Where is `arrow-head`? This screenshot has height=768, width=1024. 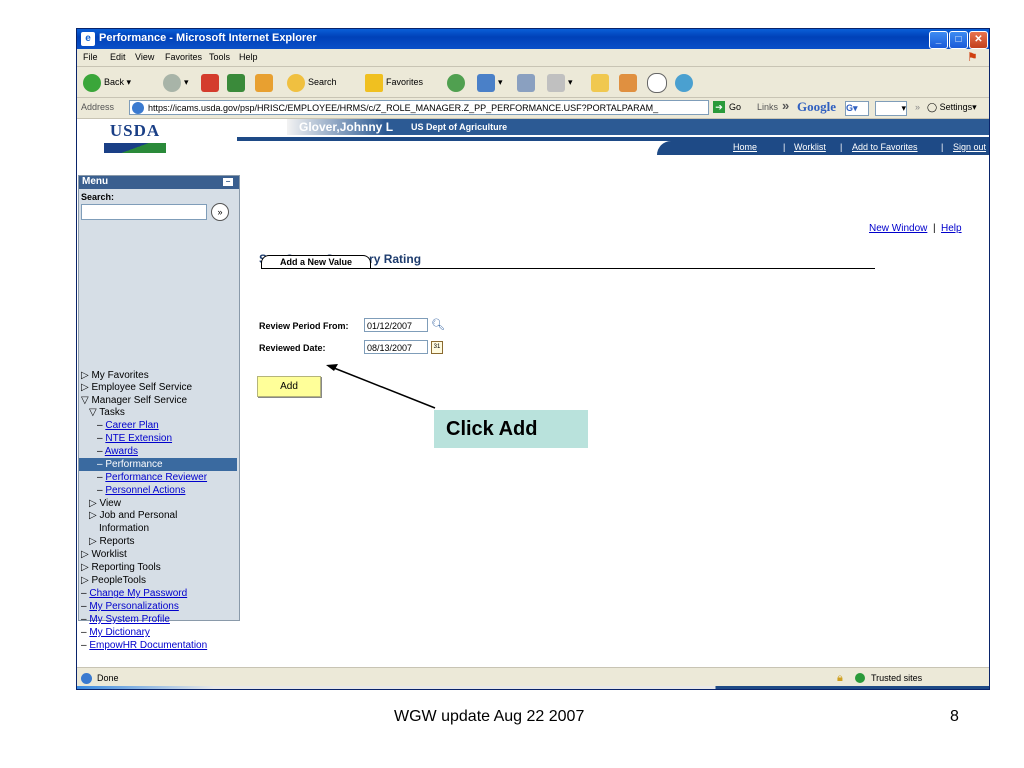 arrow-head is located at coordinates (332, 367).